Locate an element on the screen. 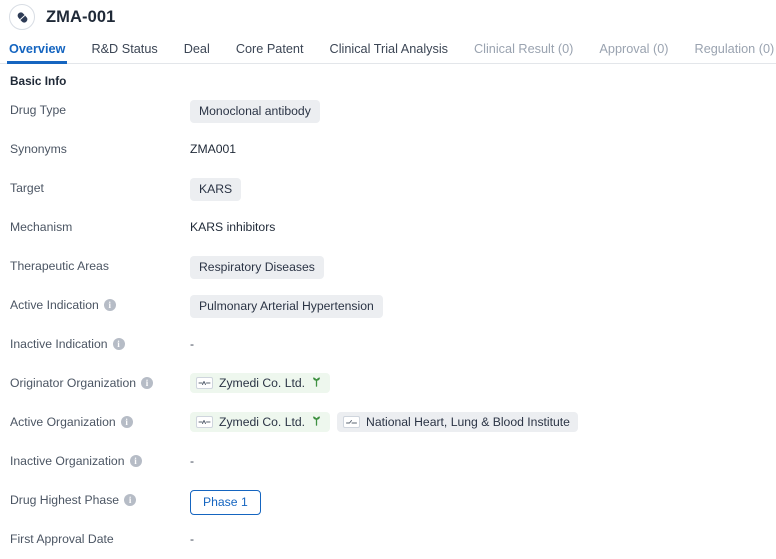 The image size is (776, 559). tag-target: KARS is located at coordinates (216, 189).